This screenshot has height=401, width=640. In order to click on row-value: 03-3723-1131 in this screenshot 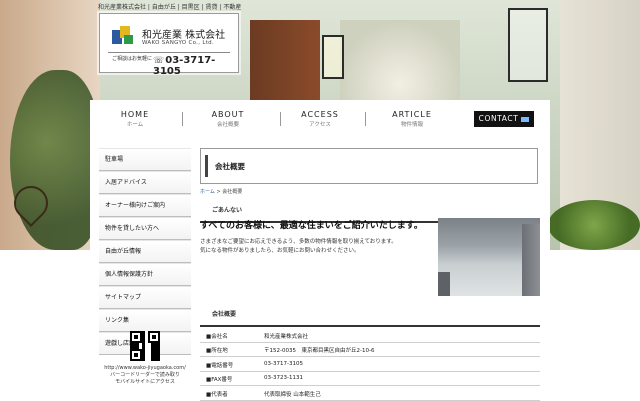, I will do `click(283, 378)`.